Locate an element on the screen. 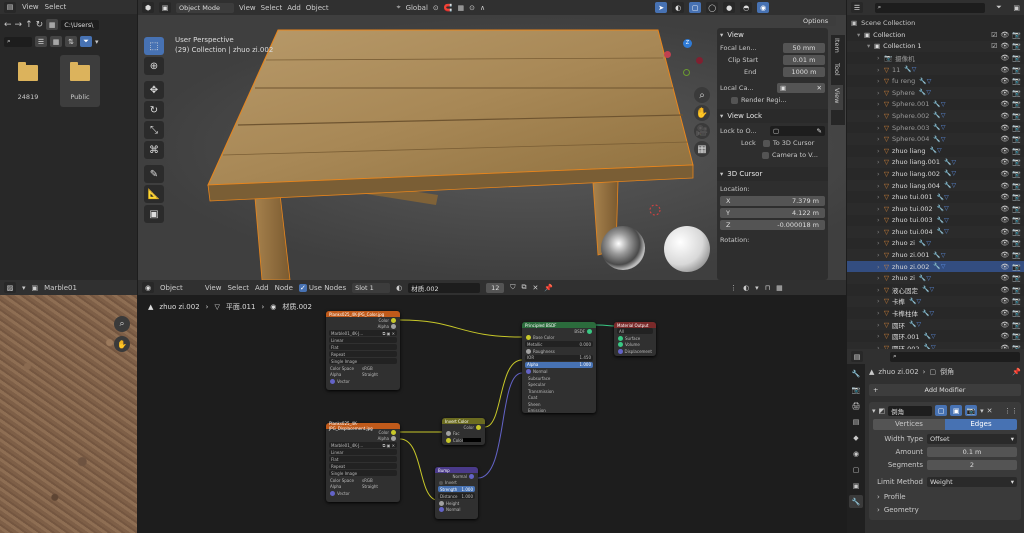 This screenshot has width=1024, height=533. exclude-checkbox: ☑ is located at coordinates (994, 46).